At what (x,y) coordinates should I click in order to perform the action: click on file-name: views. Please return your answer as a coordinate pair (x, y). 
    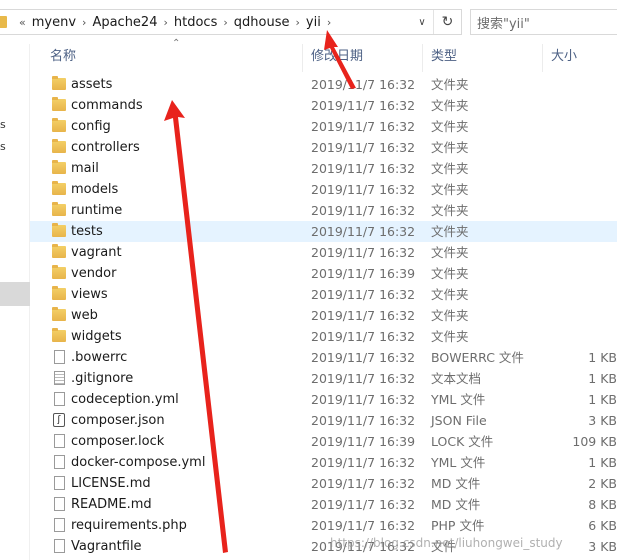
    Looking at the image, I should click on (89, 294).